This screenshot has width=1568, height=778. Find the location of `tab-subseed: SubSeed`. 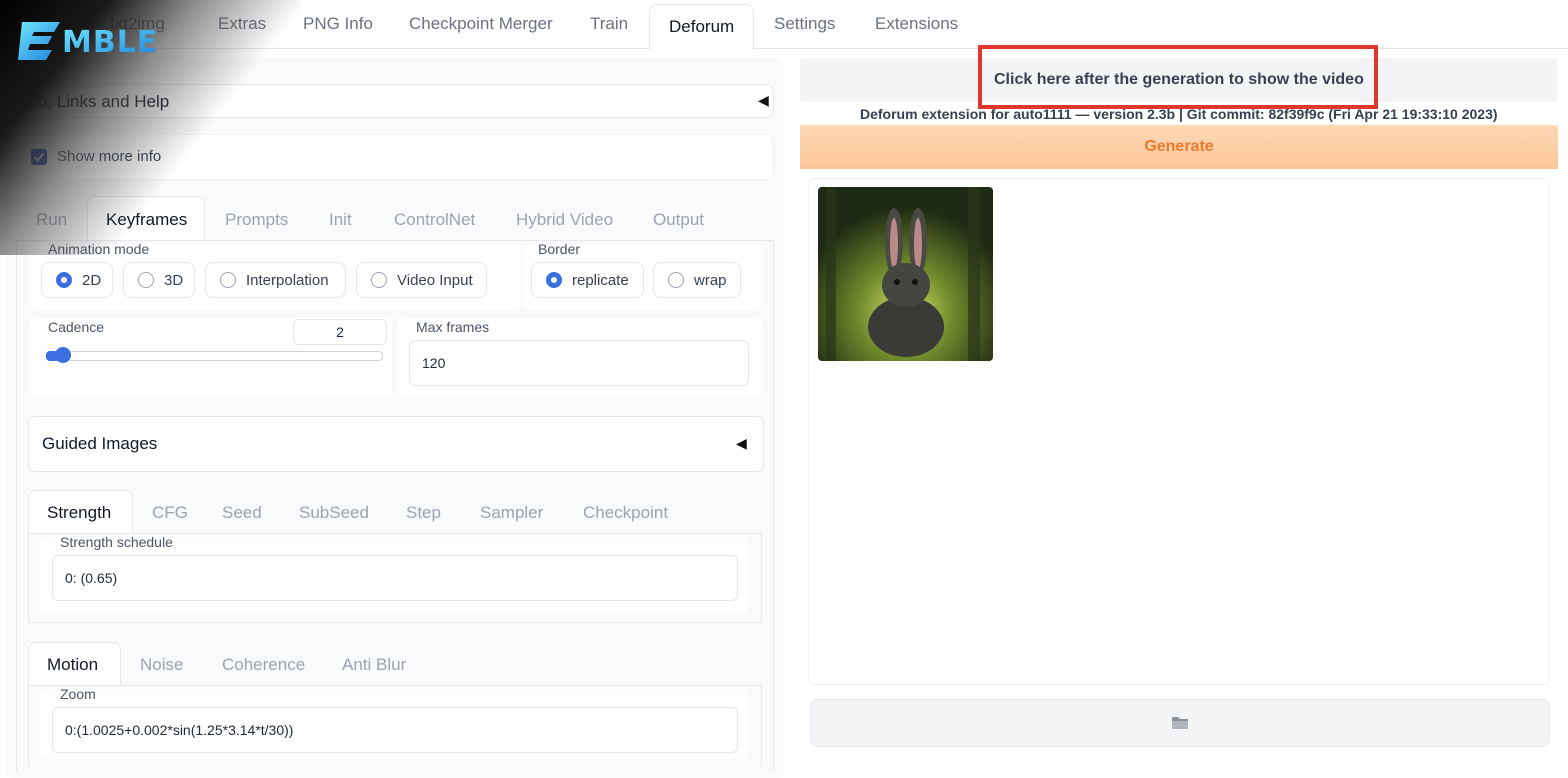

tab-subseed: SubSeed is located at coordinates (334, 513).